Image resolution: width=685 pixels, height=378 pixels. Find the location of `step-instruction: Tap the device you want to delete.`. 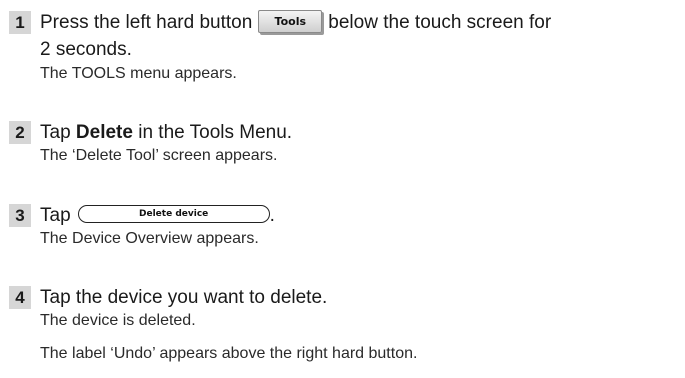

step-instruction: Tap the device you want to delete. is located at coordinates (184, 297).